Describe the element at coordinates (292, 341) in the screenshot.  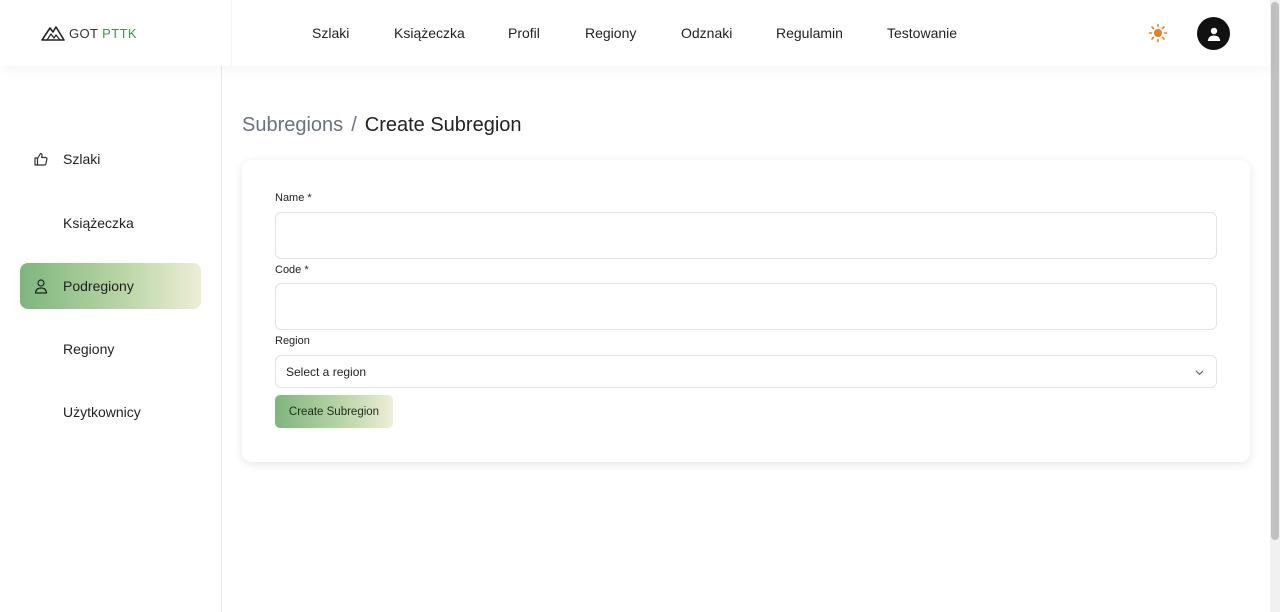
I see `region-field-label: Region` at that location.